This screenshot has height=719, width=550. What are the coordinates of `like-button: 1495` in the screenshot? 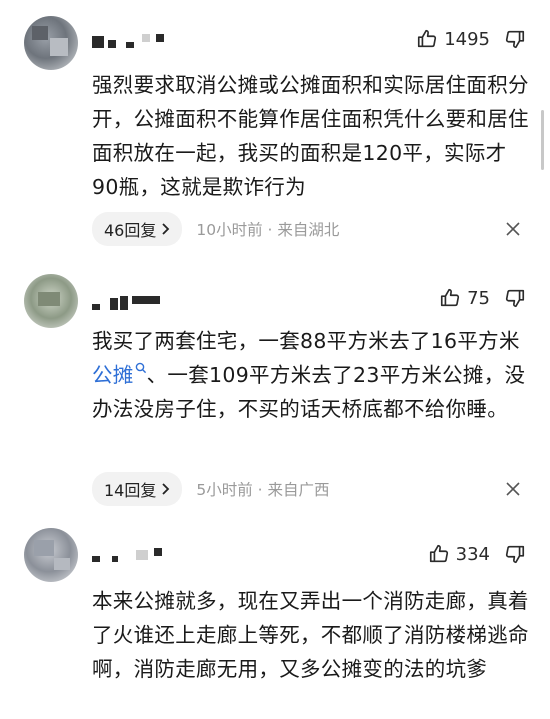 It's located at (453, 39).